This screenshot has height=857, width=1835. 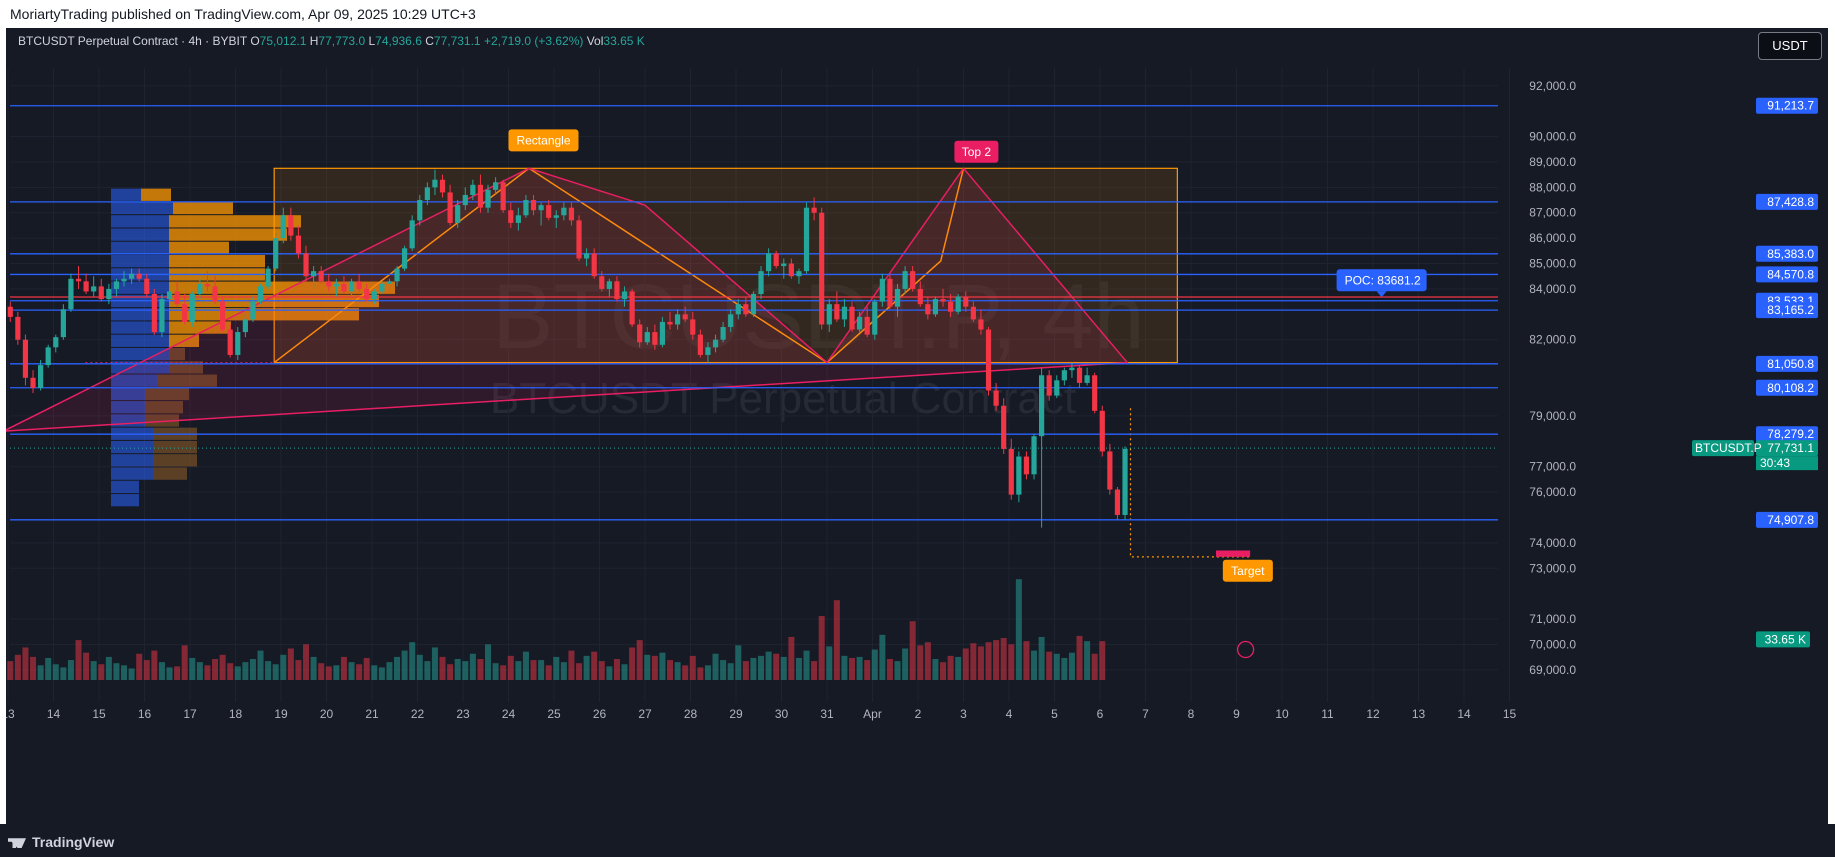 I want to click on level-price-tag: 83,165.2, so click(x=1790, y=310).